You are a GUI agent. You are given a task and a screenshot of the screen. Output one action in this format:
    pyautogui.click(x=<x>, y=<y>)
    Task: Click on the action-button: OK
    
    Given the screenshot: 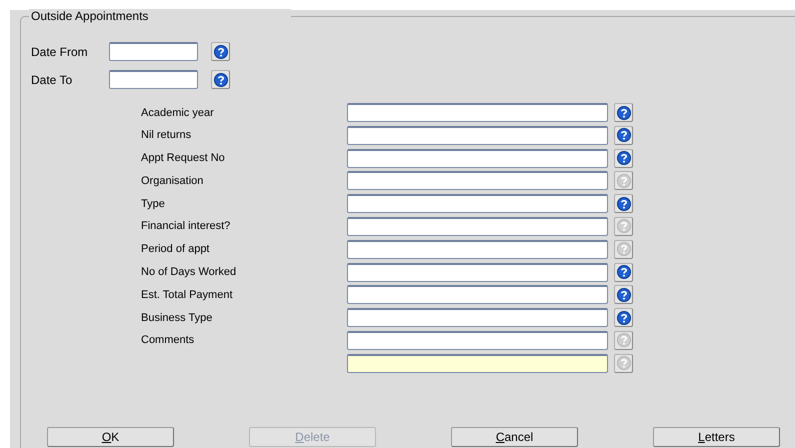 What is the action you would take?
    pyautogui.click(x=110, y=437)
    